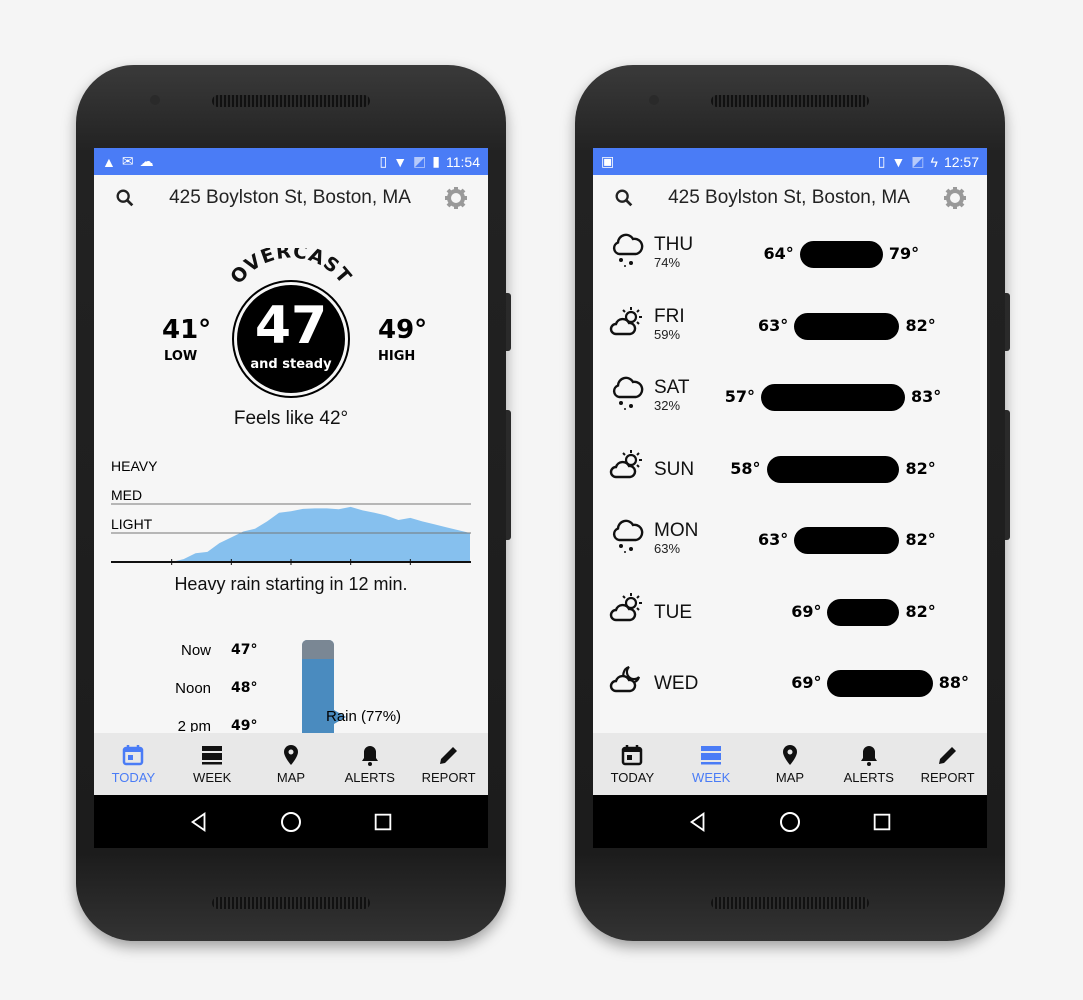 The image size is (1083, 1000). What do you see at coordinates (146, 161) in the screenshot?
I see `weather-notification-icon: ☁` at bounding box center [146, 161].